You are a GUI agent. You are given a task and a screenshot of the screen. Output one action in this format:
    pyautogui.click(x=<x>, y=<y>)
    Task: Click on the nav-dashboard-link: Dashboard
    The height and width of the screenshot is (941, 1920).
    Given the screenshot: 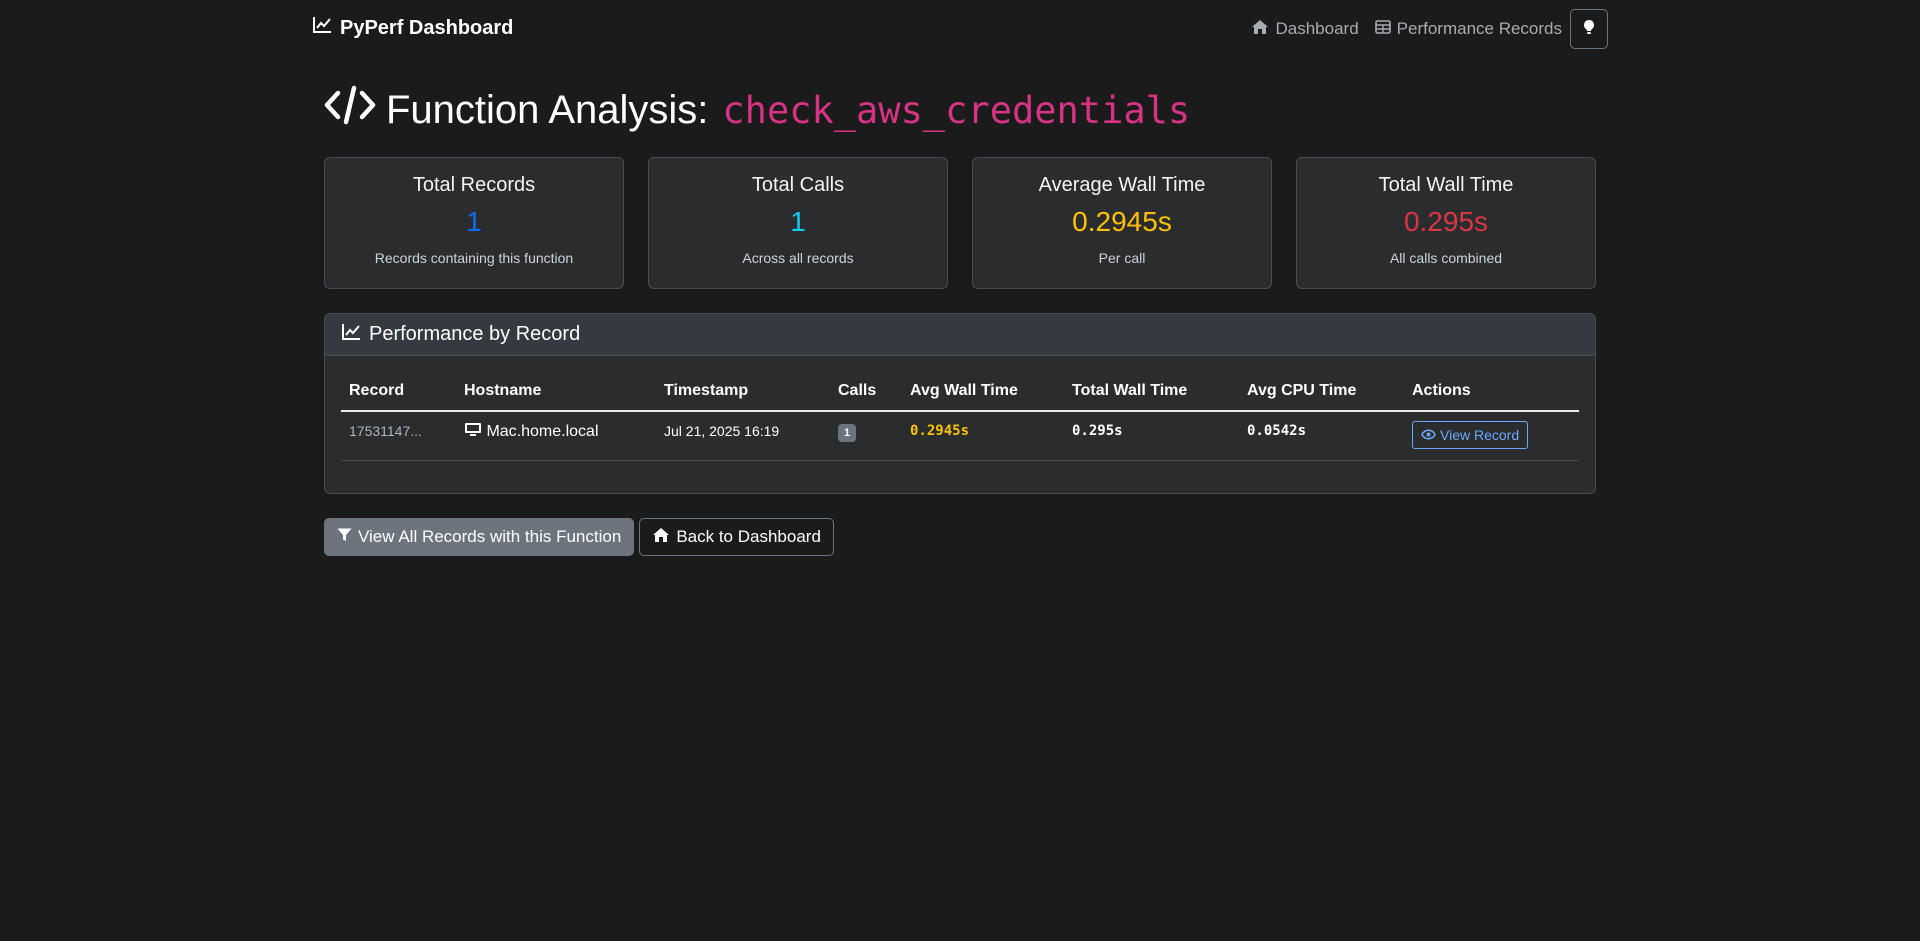 What is the action you would take?
    pyautogui.click(x=1301, y=29)
    